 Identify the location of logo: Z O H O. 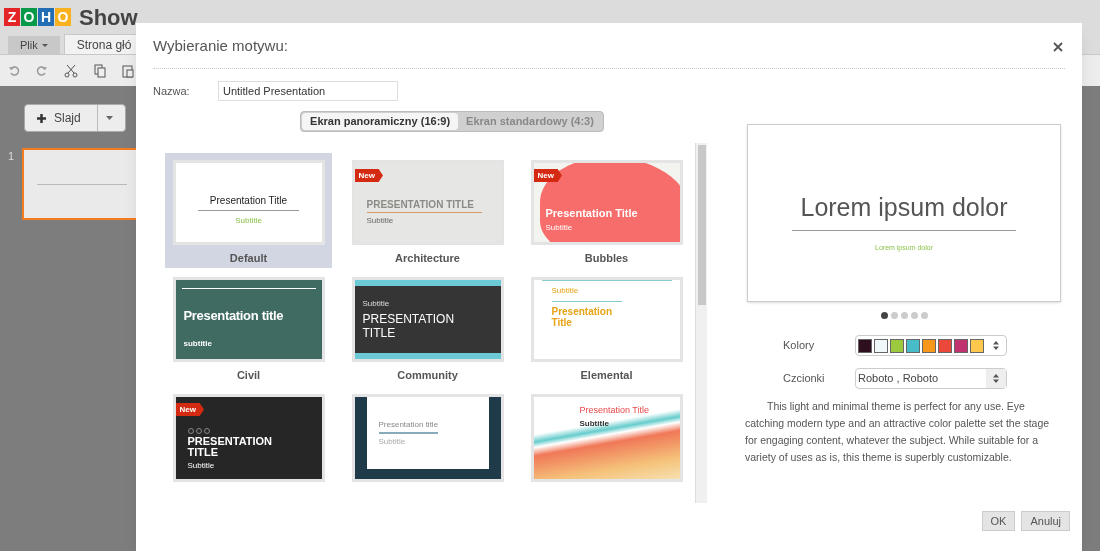
(37, 17).